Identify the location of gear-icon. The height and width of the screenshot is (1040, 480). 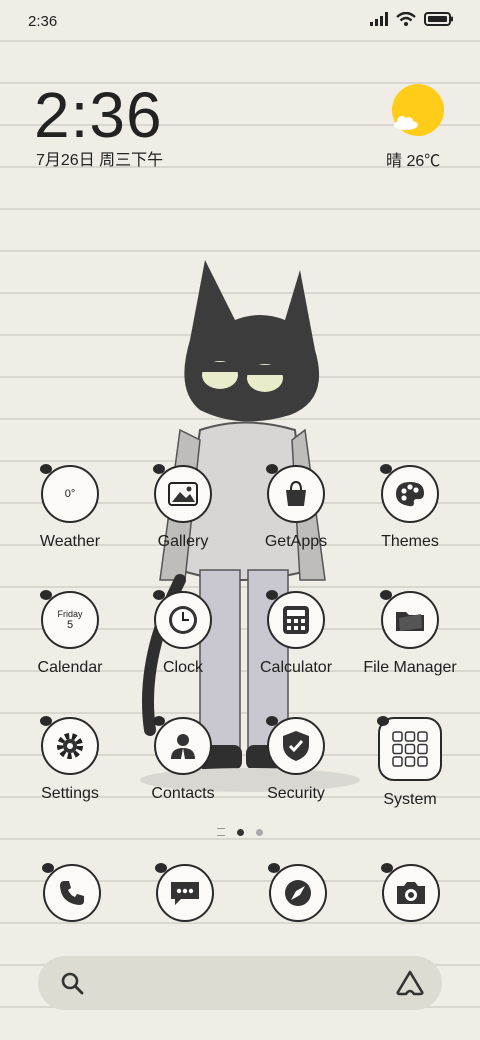
(69, 745).